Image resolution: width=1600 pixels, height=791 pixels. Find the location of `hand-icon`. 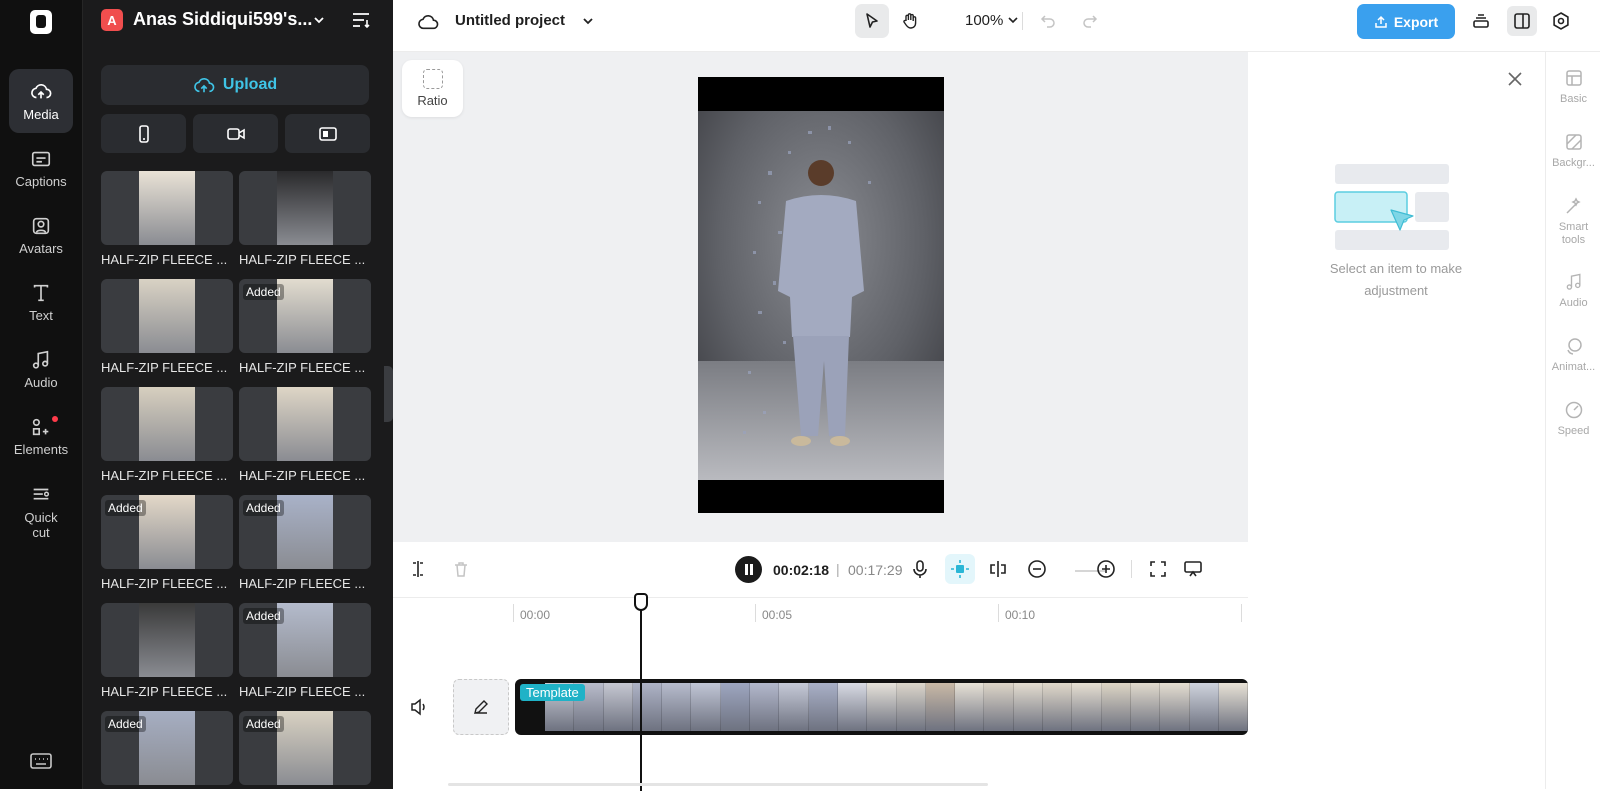

hand-icon is located at coordinates (910, 21).